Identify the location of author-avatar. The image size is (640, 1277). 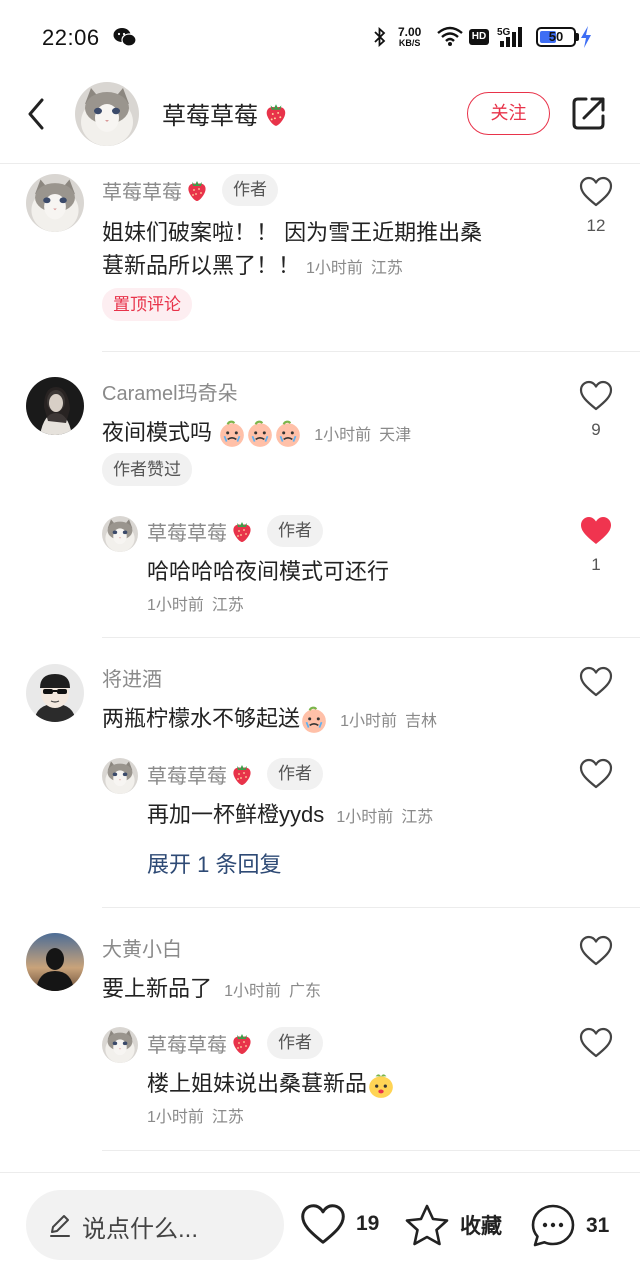
(107, 114).